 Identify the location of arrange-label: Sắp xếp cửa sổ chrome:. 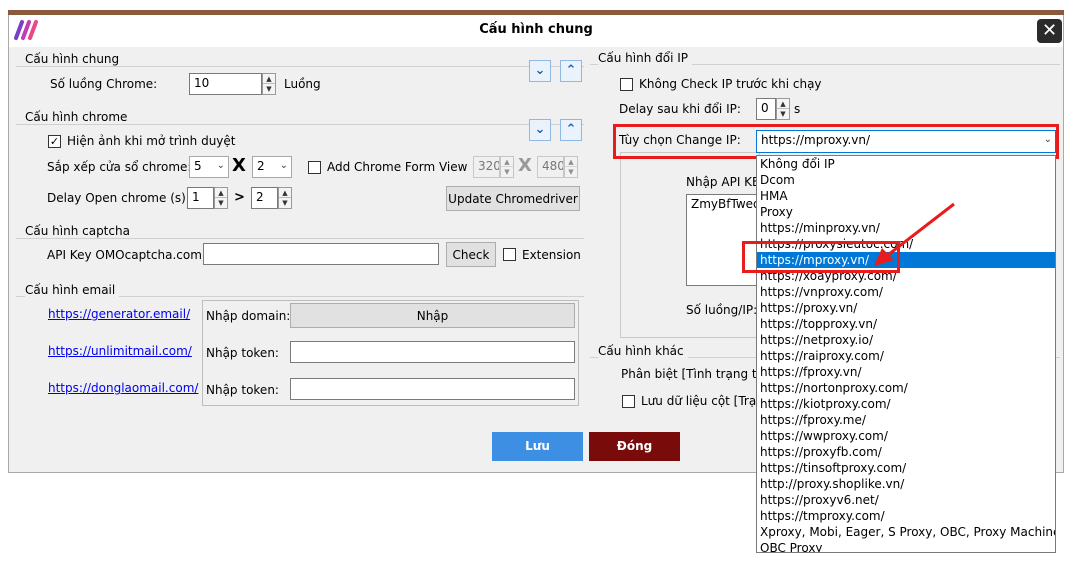
(119, 167).